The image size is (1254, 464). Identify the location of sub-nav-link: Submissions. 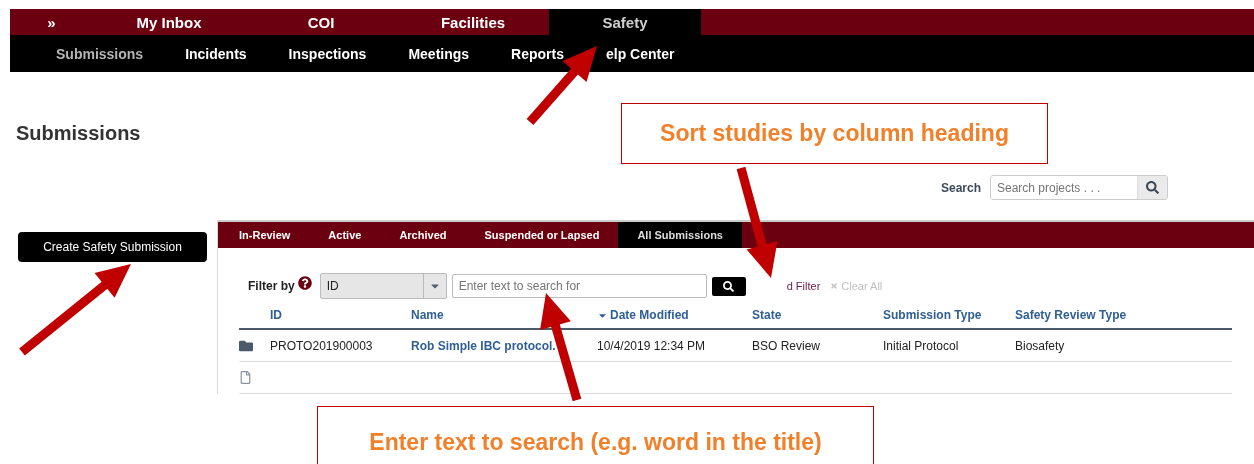
(100, 53).